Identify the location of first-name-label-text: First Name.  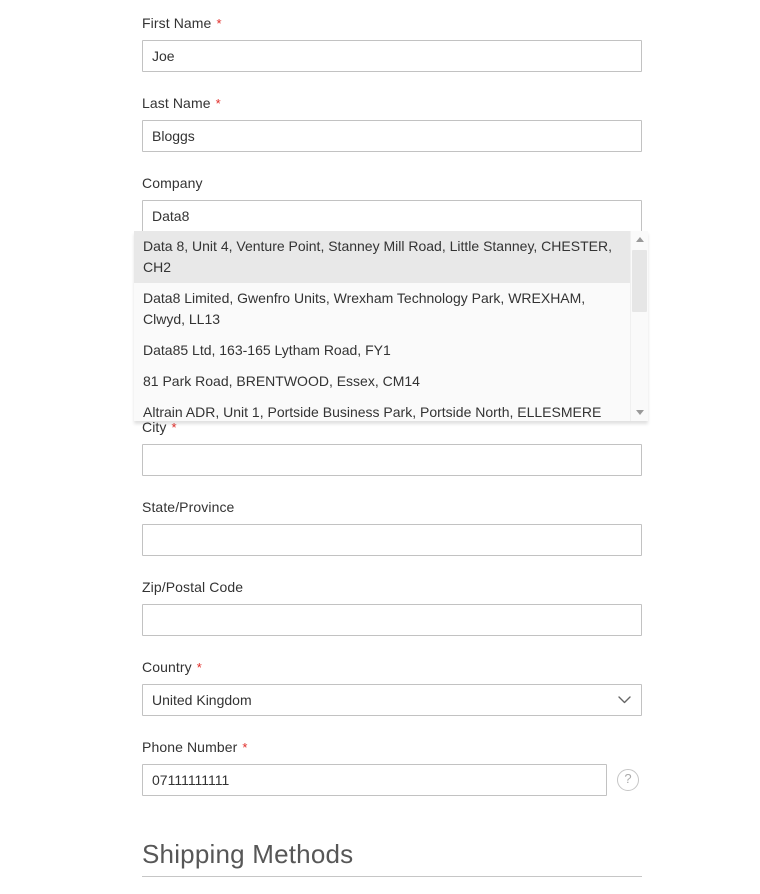
(177, 23).